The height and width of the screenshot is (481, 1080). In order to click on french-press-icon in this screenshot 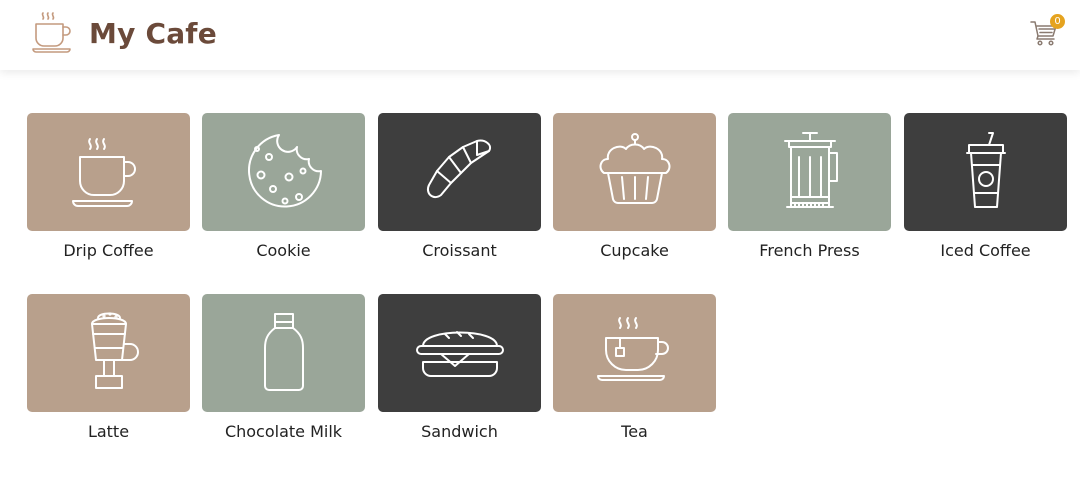, I will do `click(810, 170)`.